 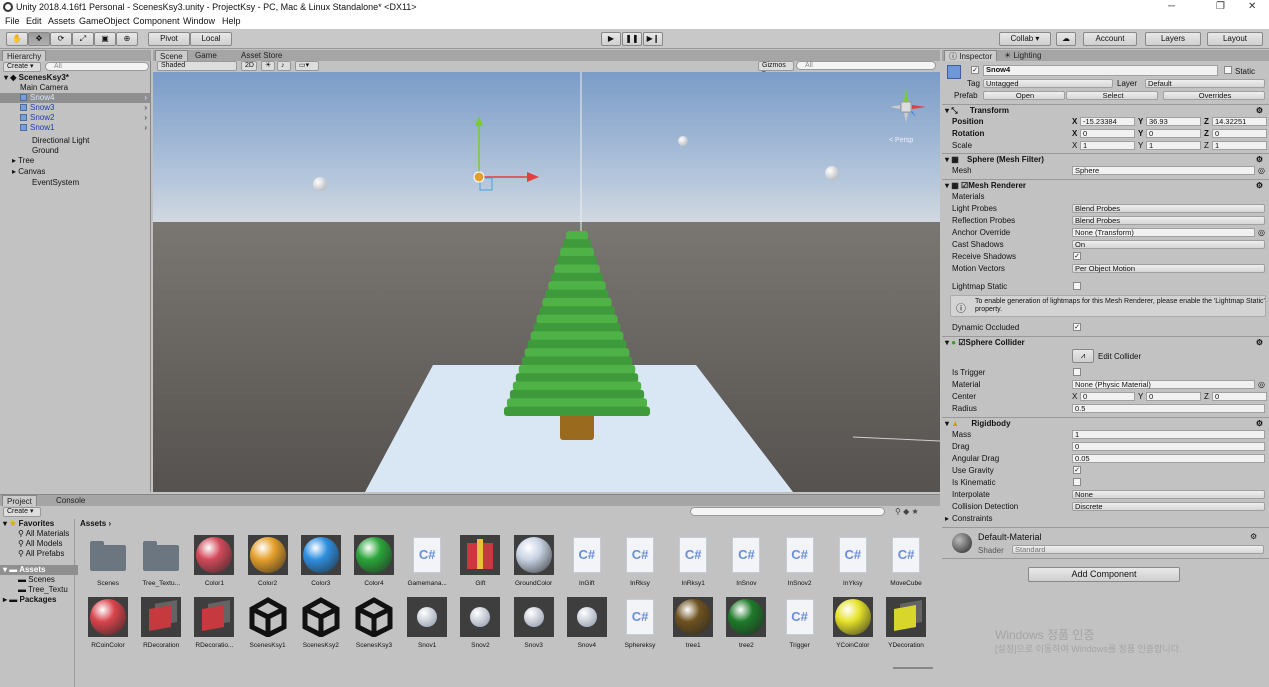 I want to click on asset-item: C# InRksy1, so click(x=693, y=566).